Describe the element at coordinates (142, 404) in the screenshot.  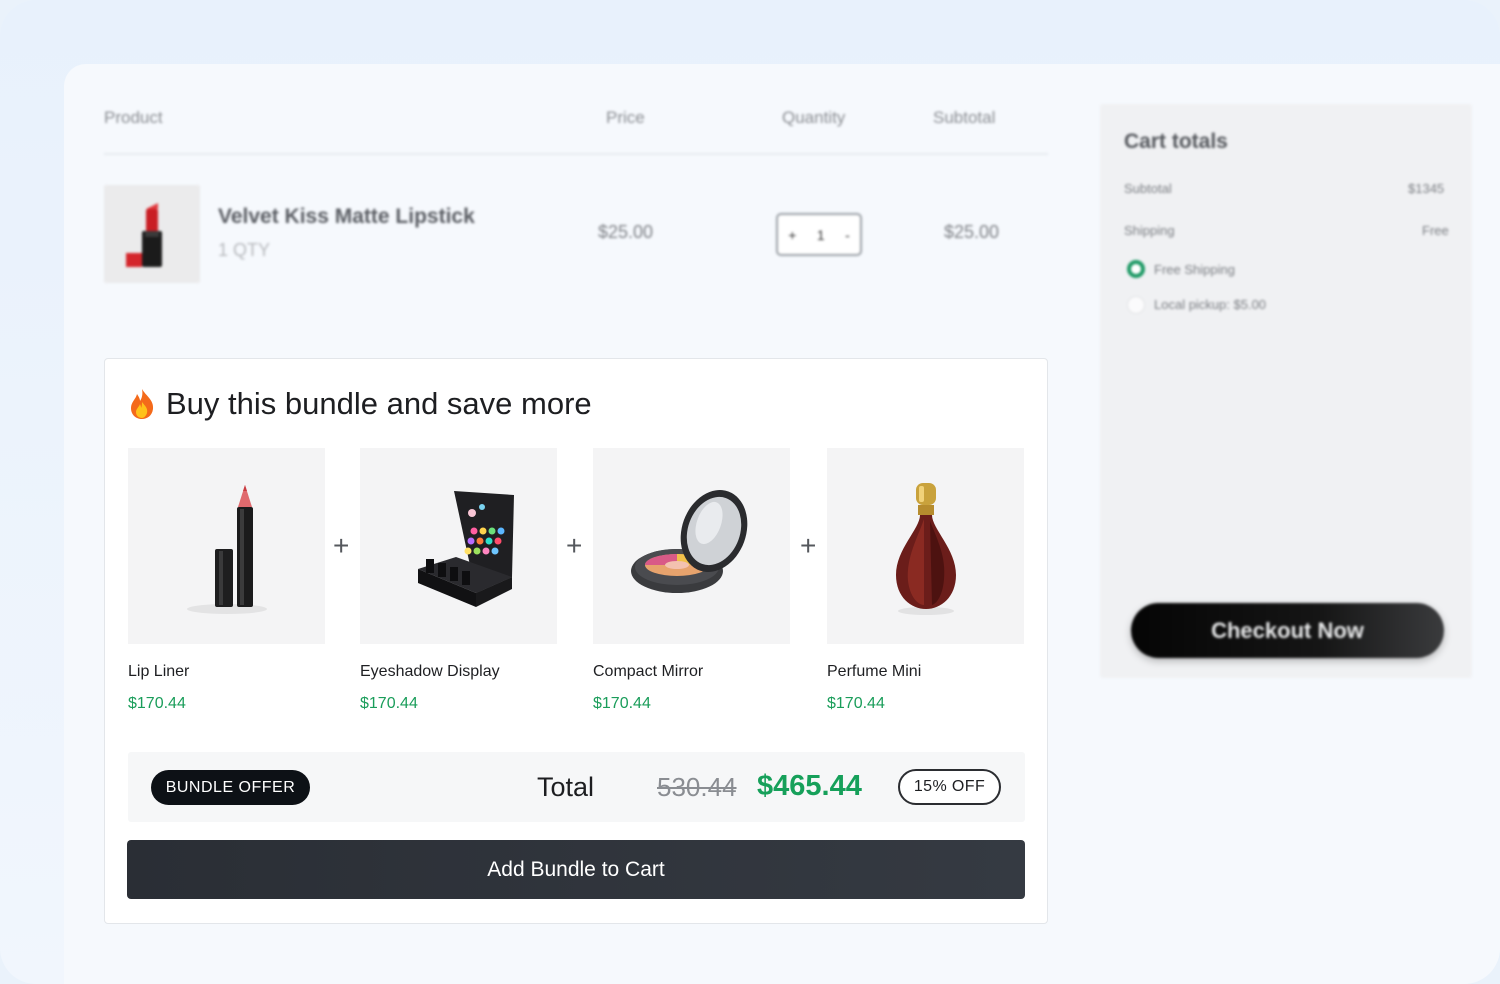
I see `fire-icon` at that location.